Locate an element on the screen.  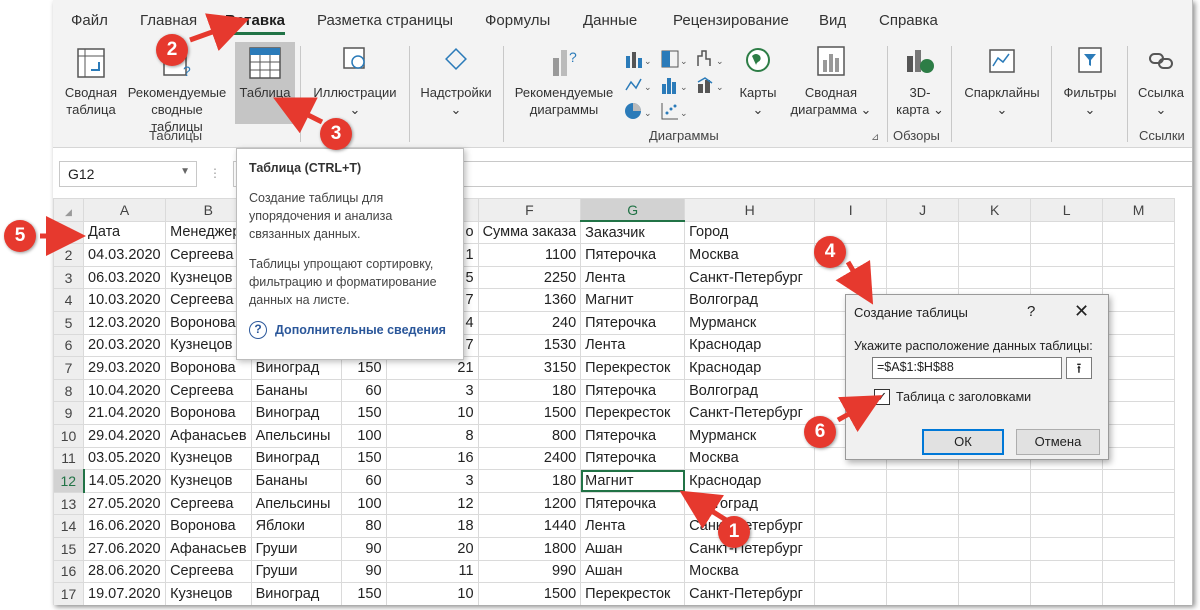
row-header: 15 is located at coordinates (68, 548).